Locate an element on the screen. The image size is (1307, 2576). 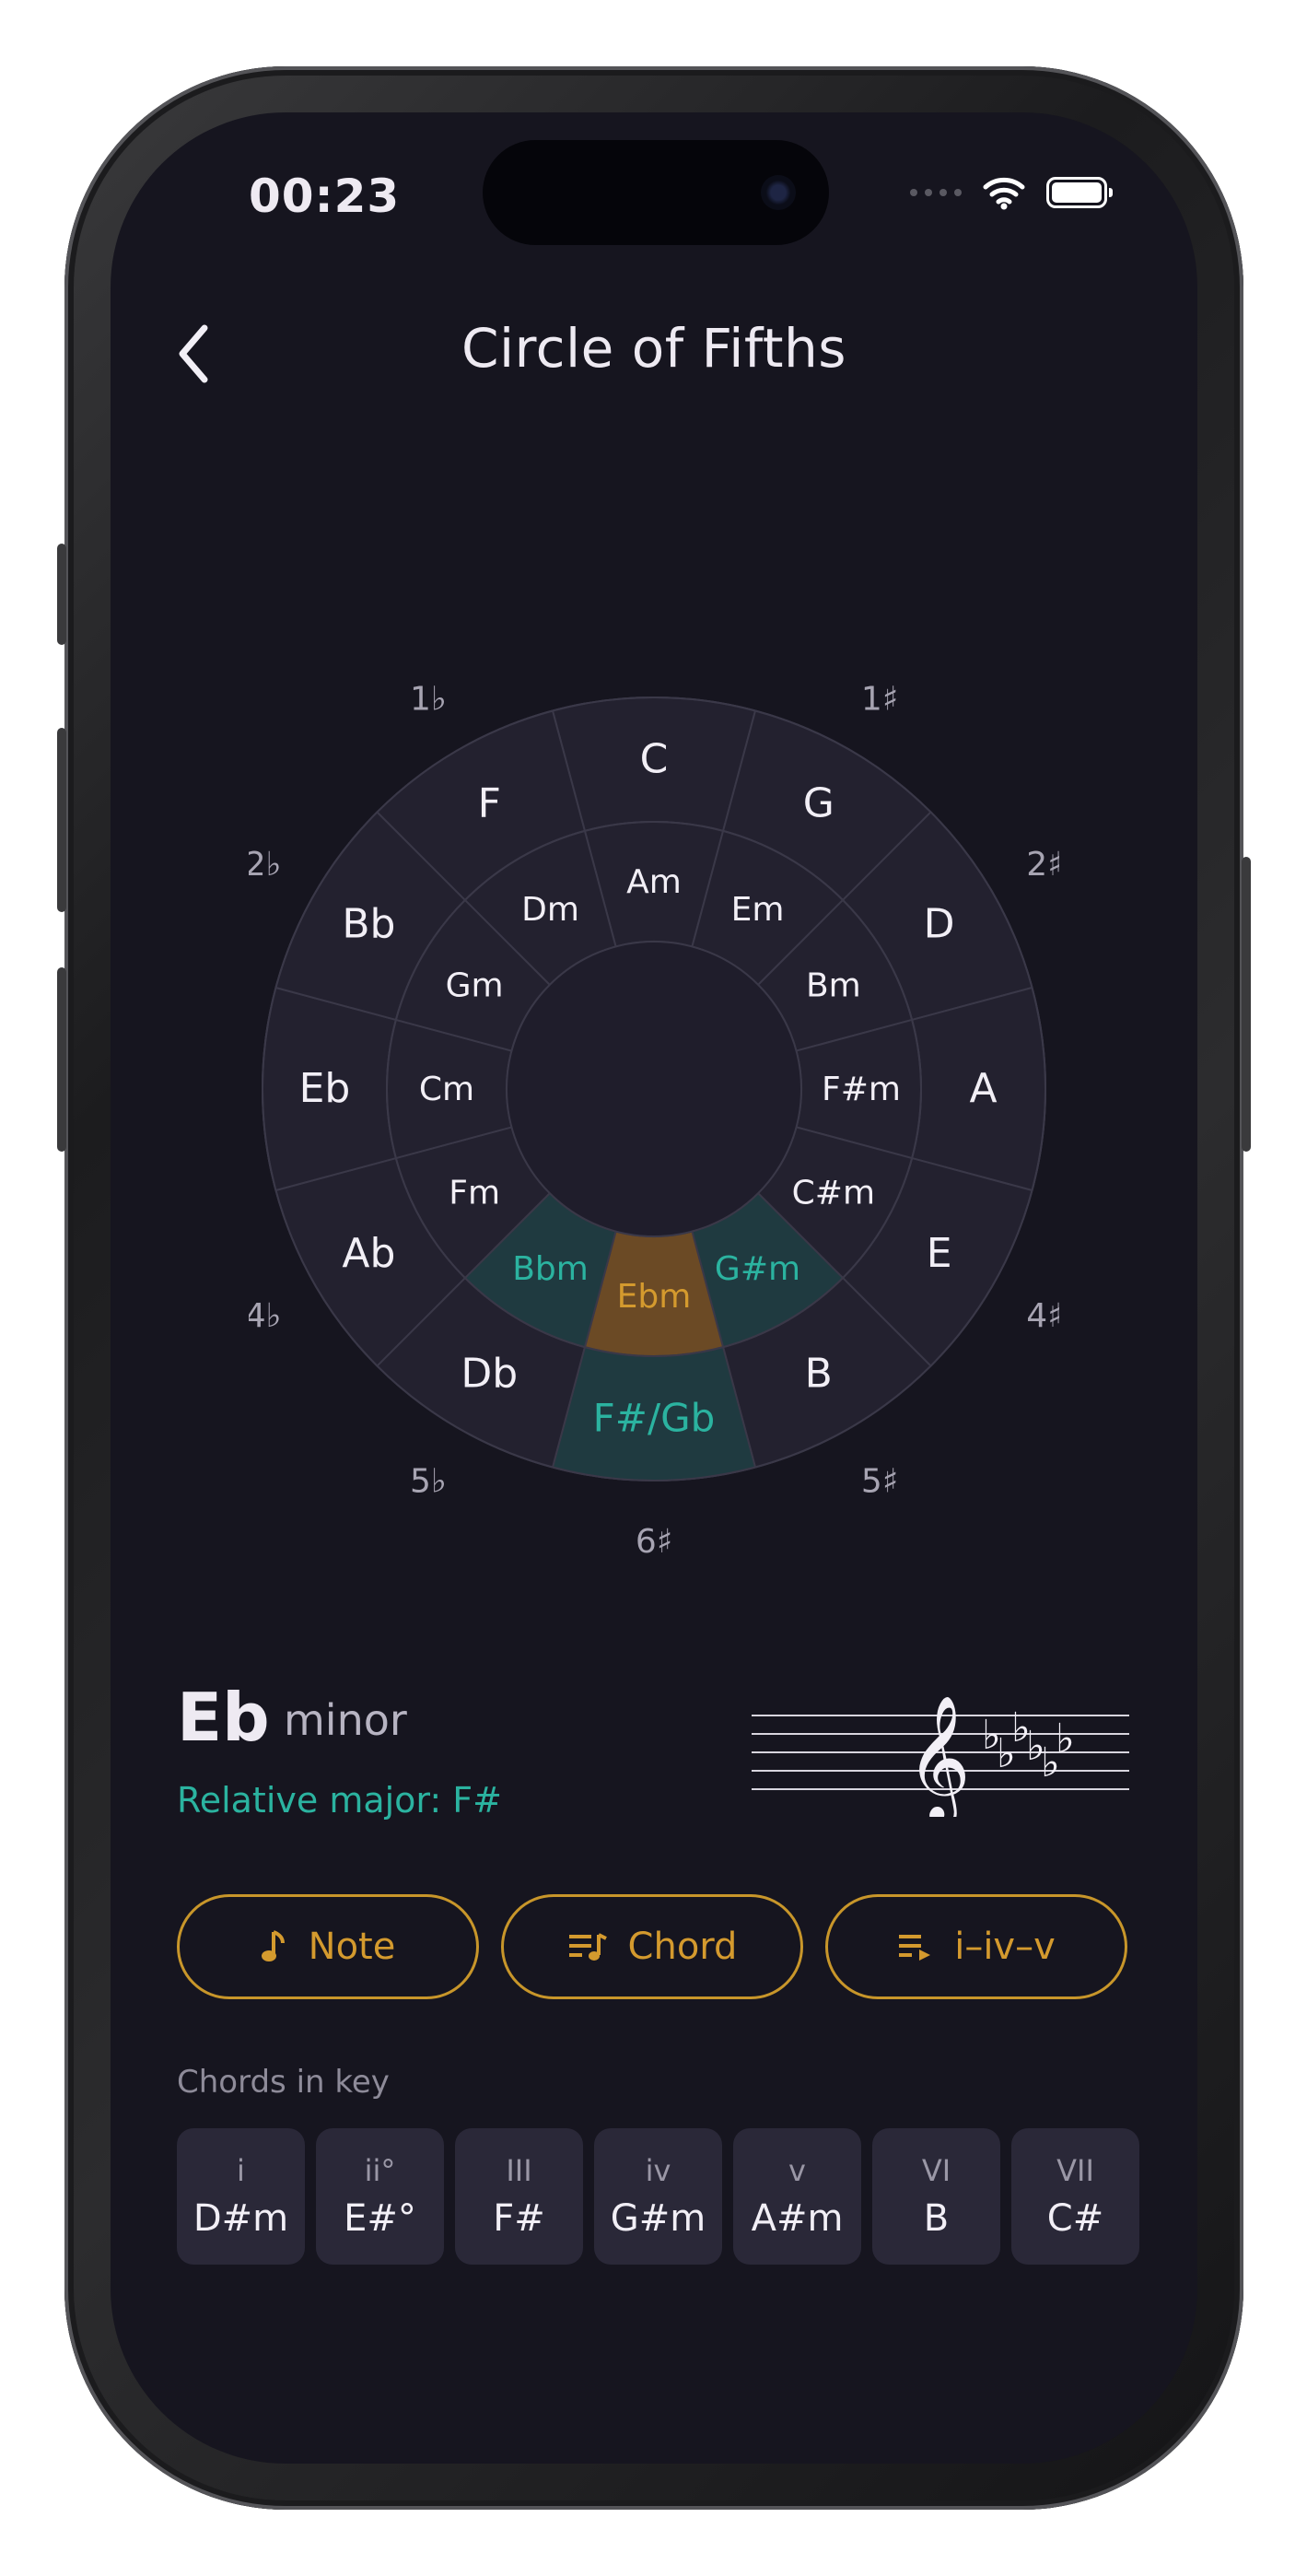
key-signature-label: 6♯ is located at coordinates (654, 1542).